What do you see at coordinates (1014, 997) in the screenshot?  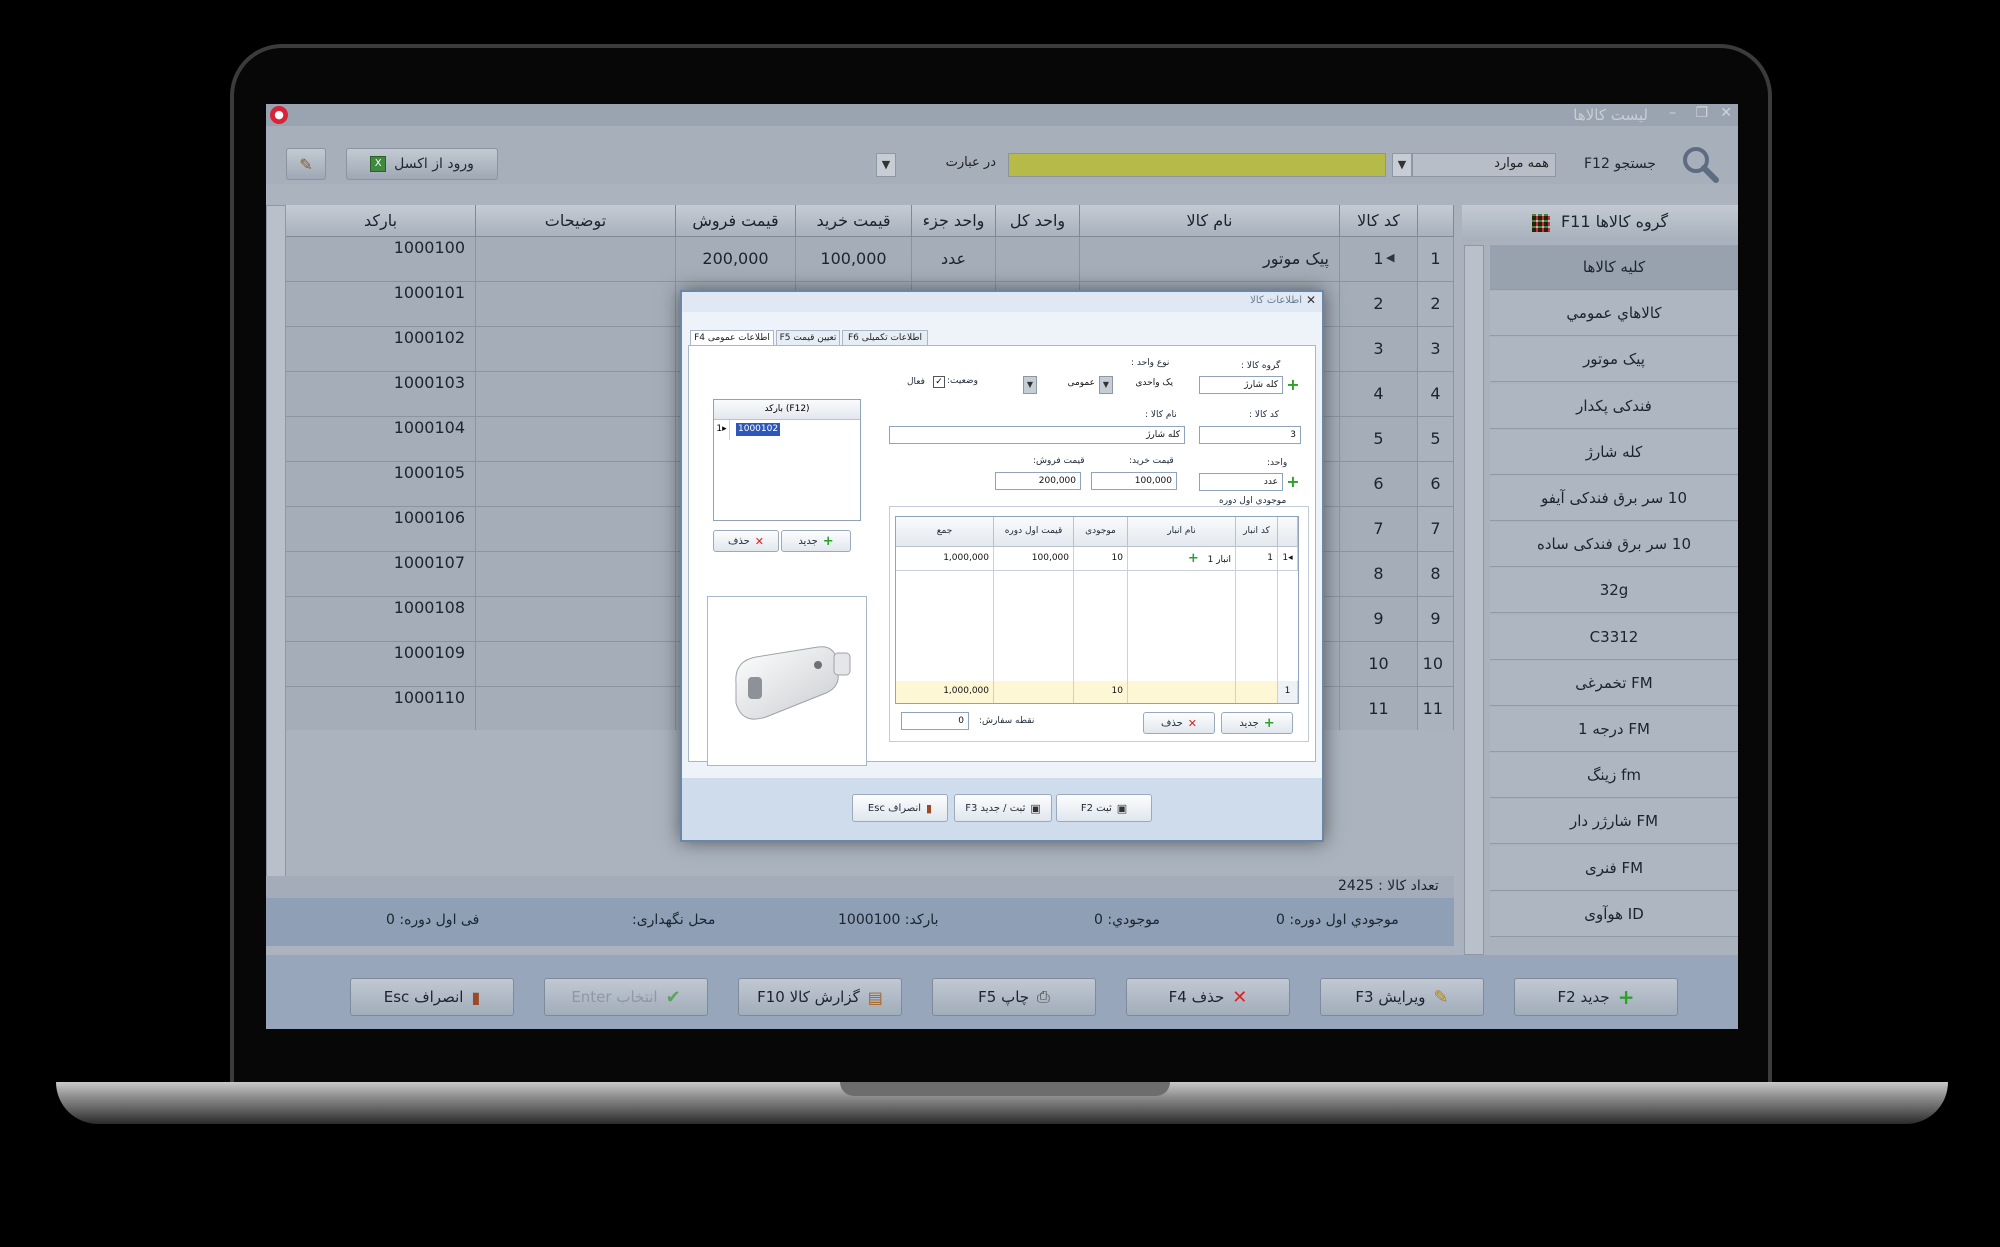 I see `print-button: ⎙ چاپ F5` at bounding box center [1014, 997].